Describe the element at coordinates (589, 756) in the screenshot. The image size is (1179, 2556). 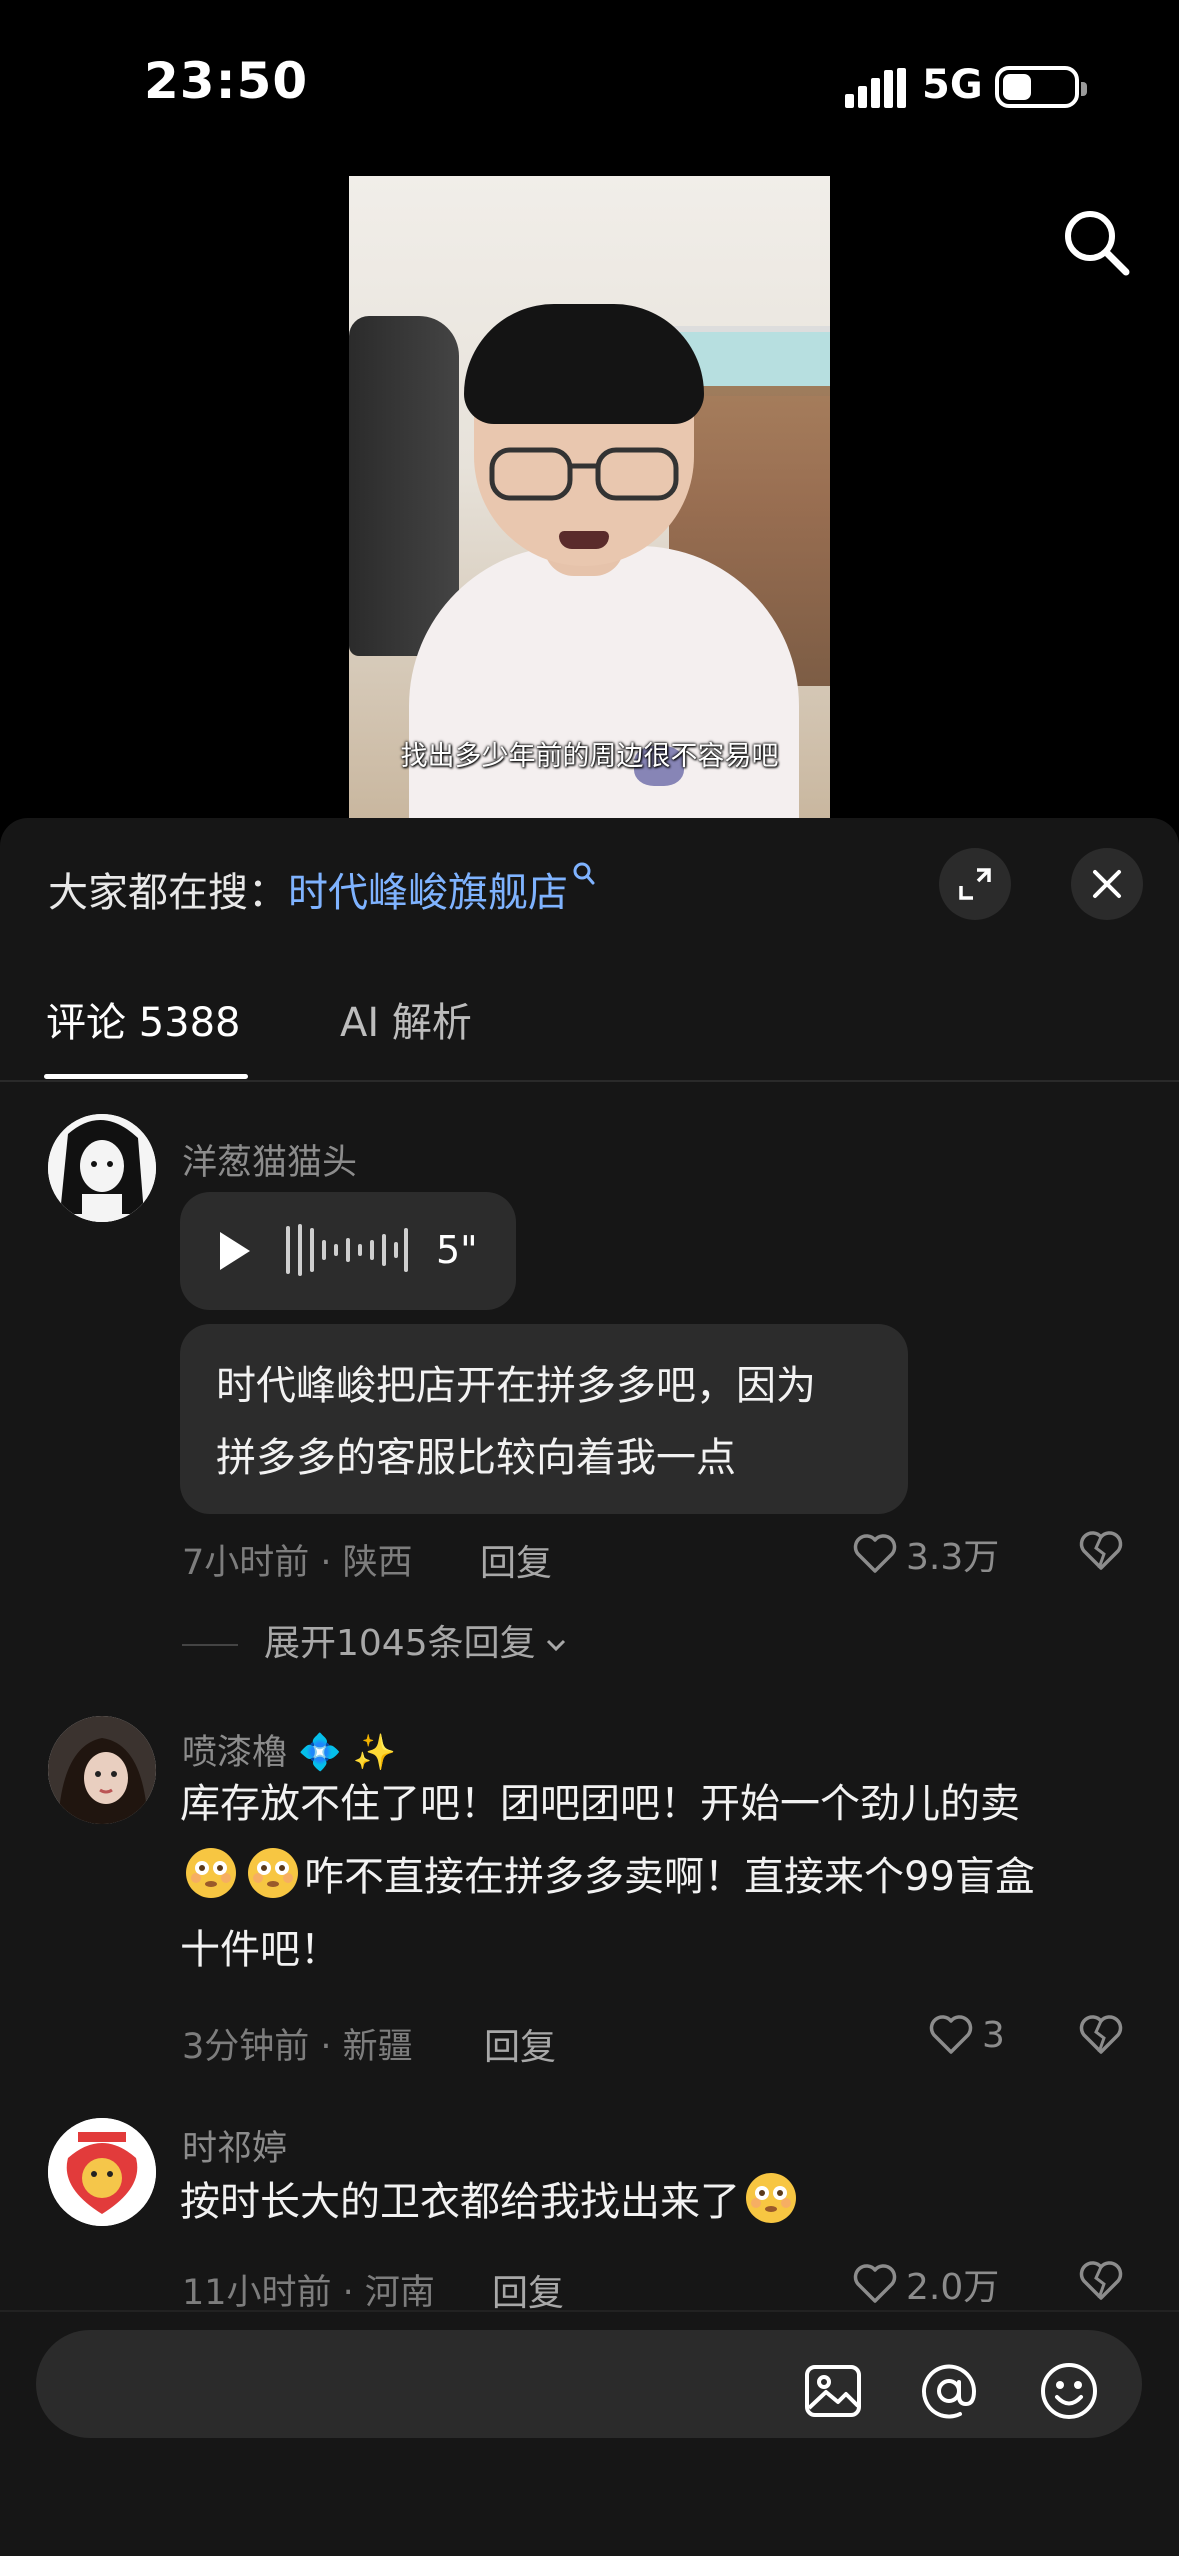
I see `video-caption: 找出多少年前的周边很不容易吧` at that location.